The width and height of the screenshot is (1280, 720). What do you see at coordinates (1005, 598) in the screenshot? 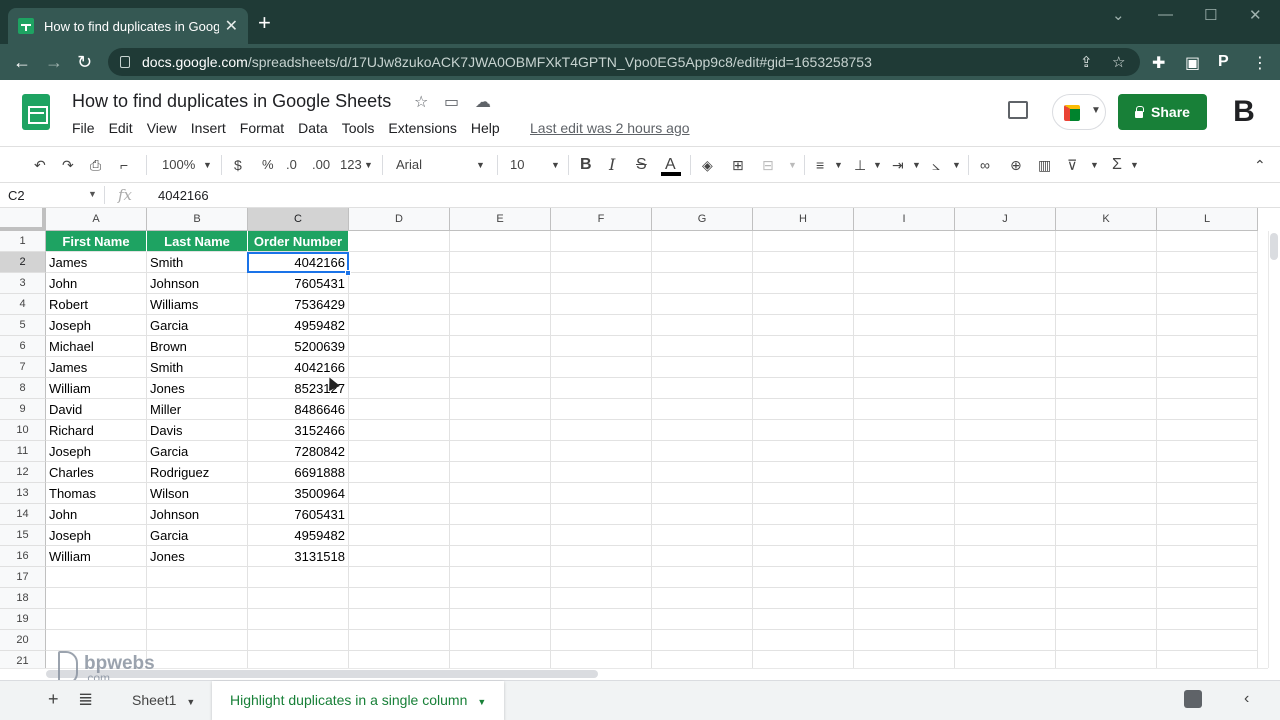
I see `cell-j18` at bounding box center [1005, 598].